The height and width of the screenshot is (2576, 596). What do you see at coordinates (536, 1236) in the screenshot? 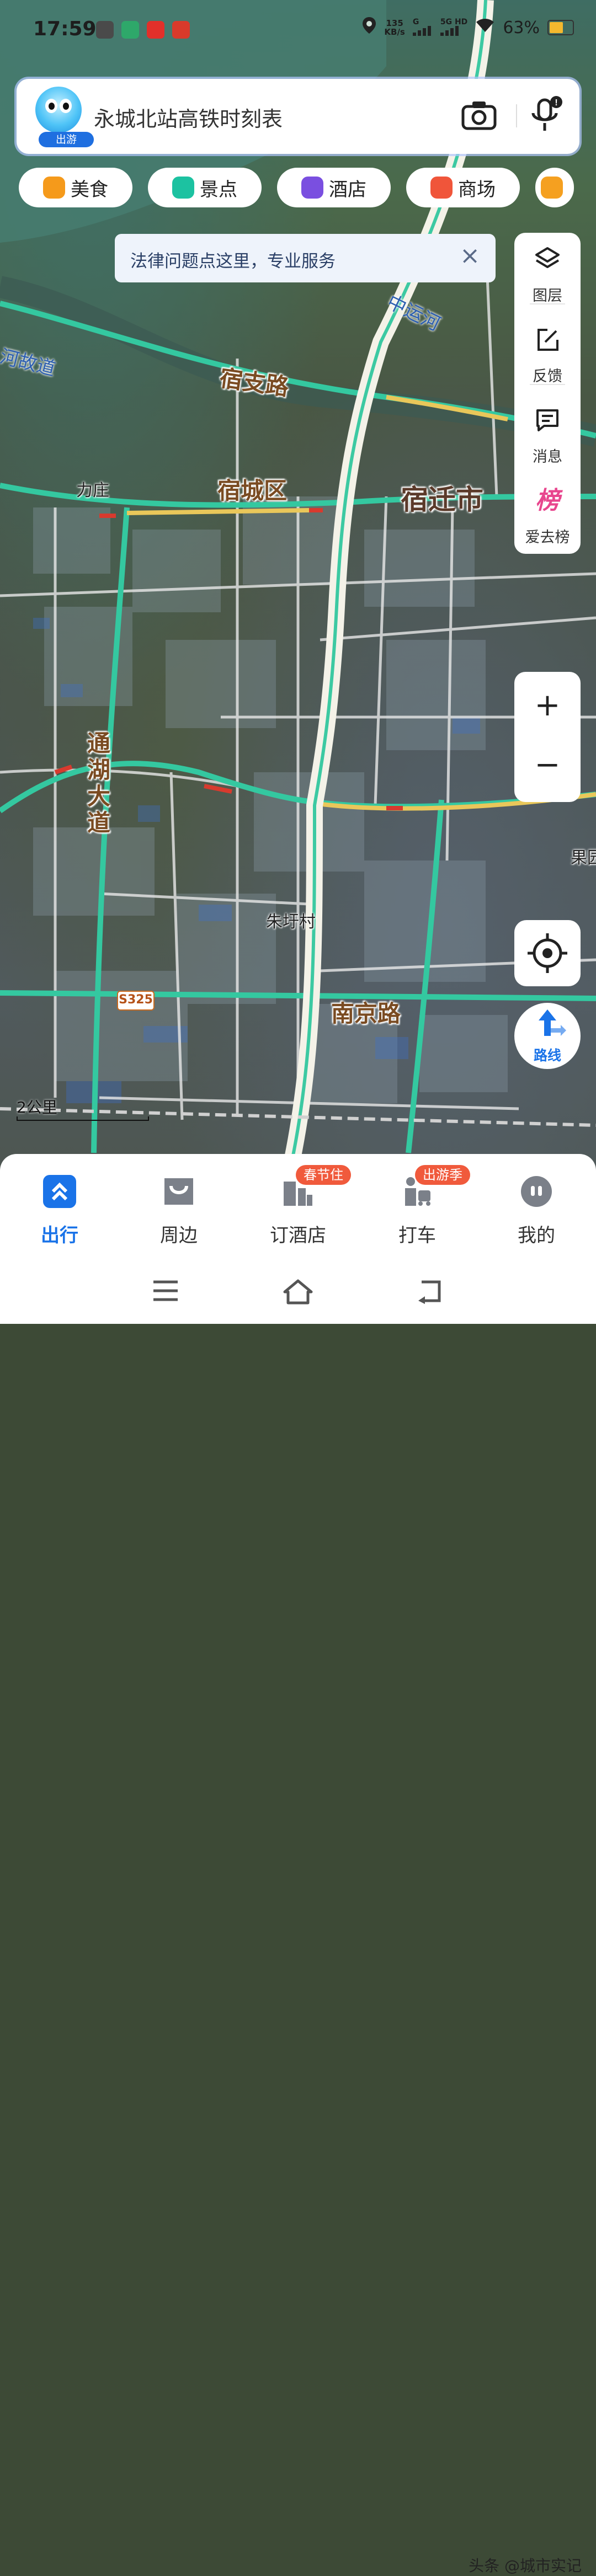
I see `nav-label: 我的` at bounding box center [536, 1236].